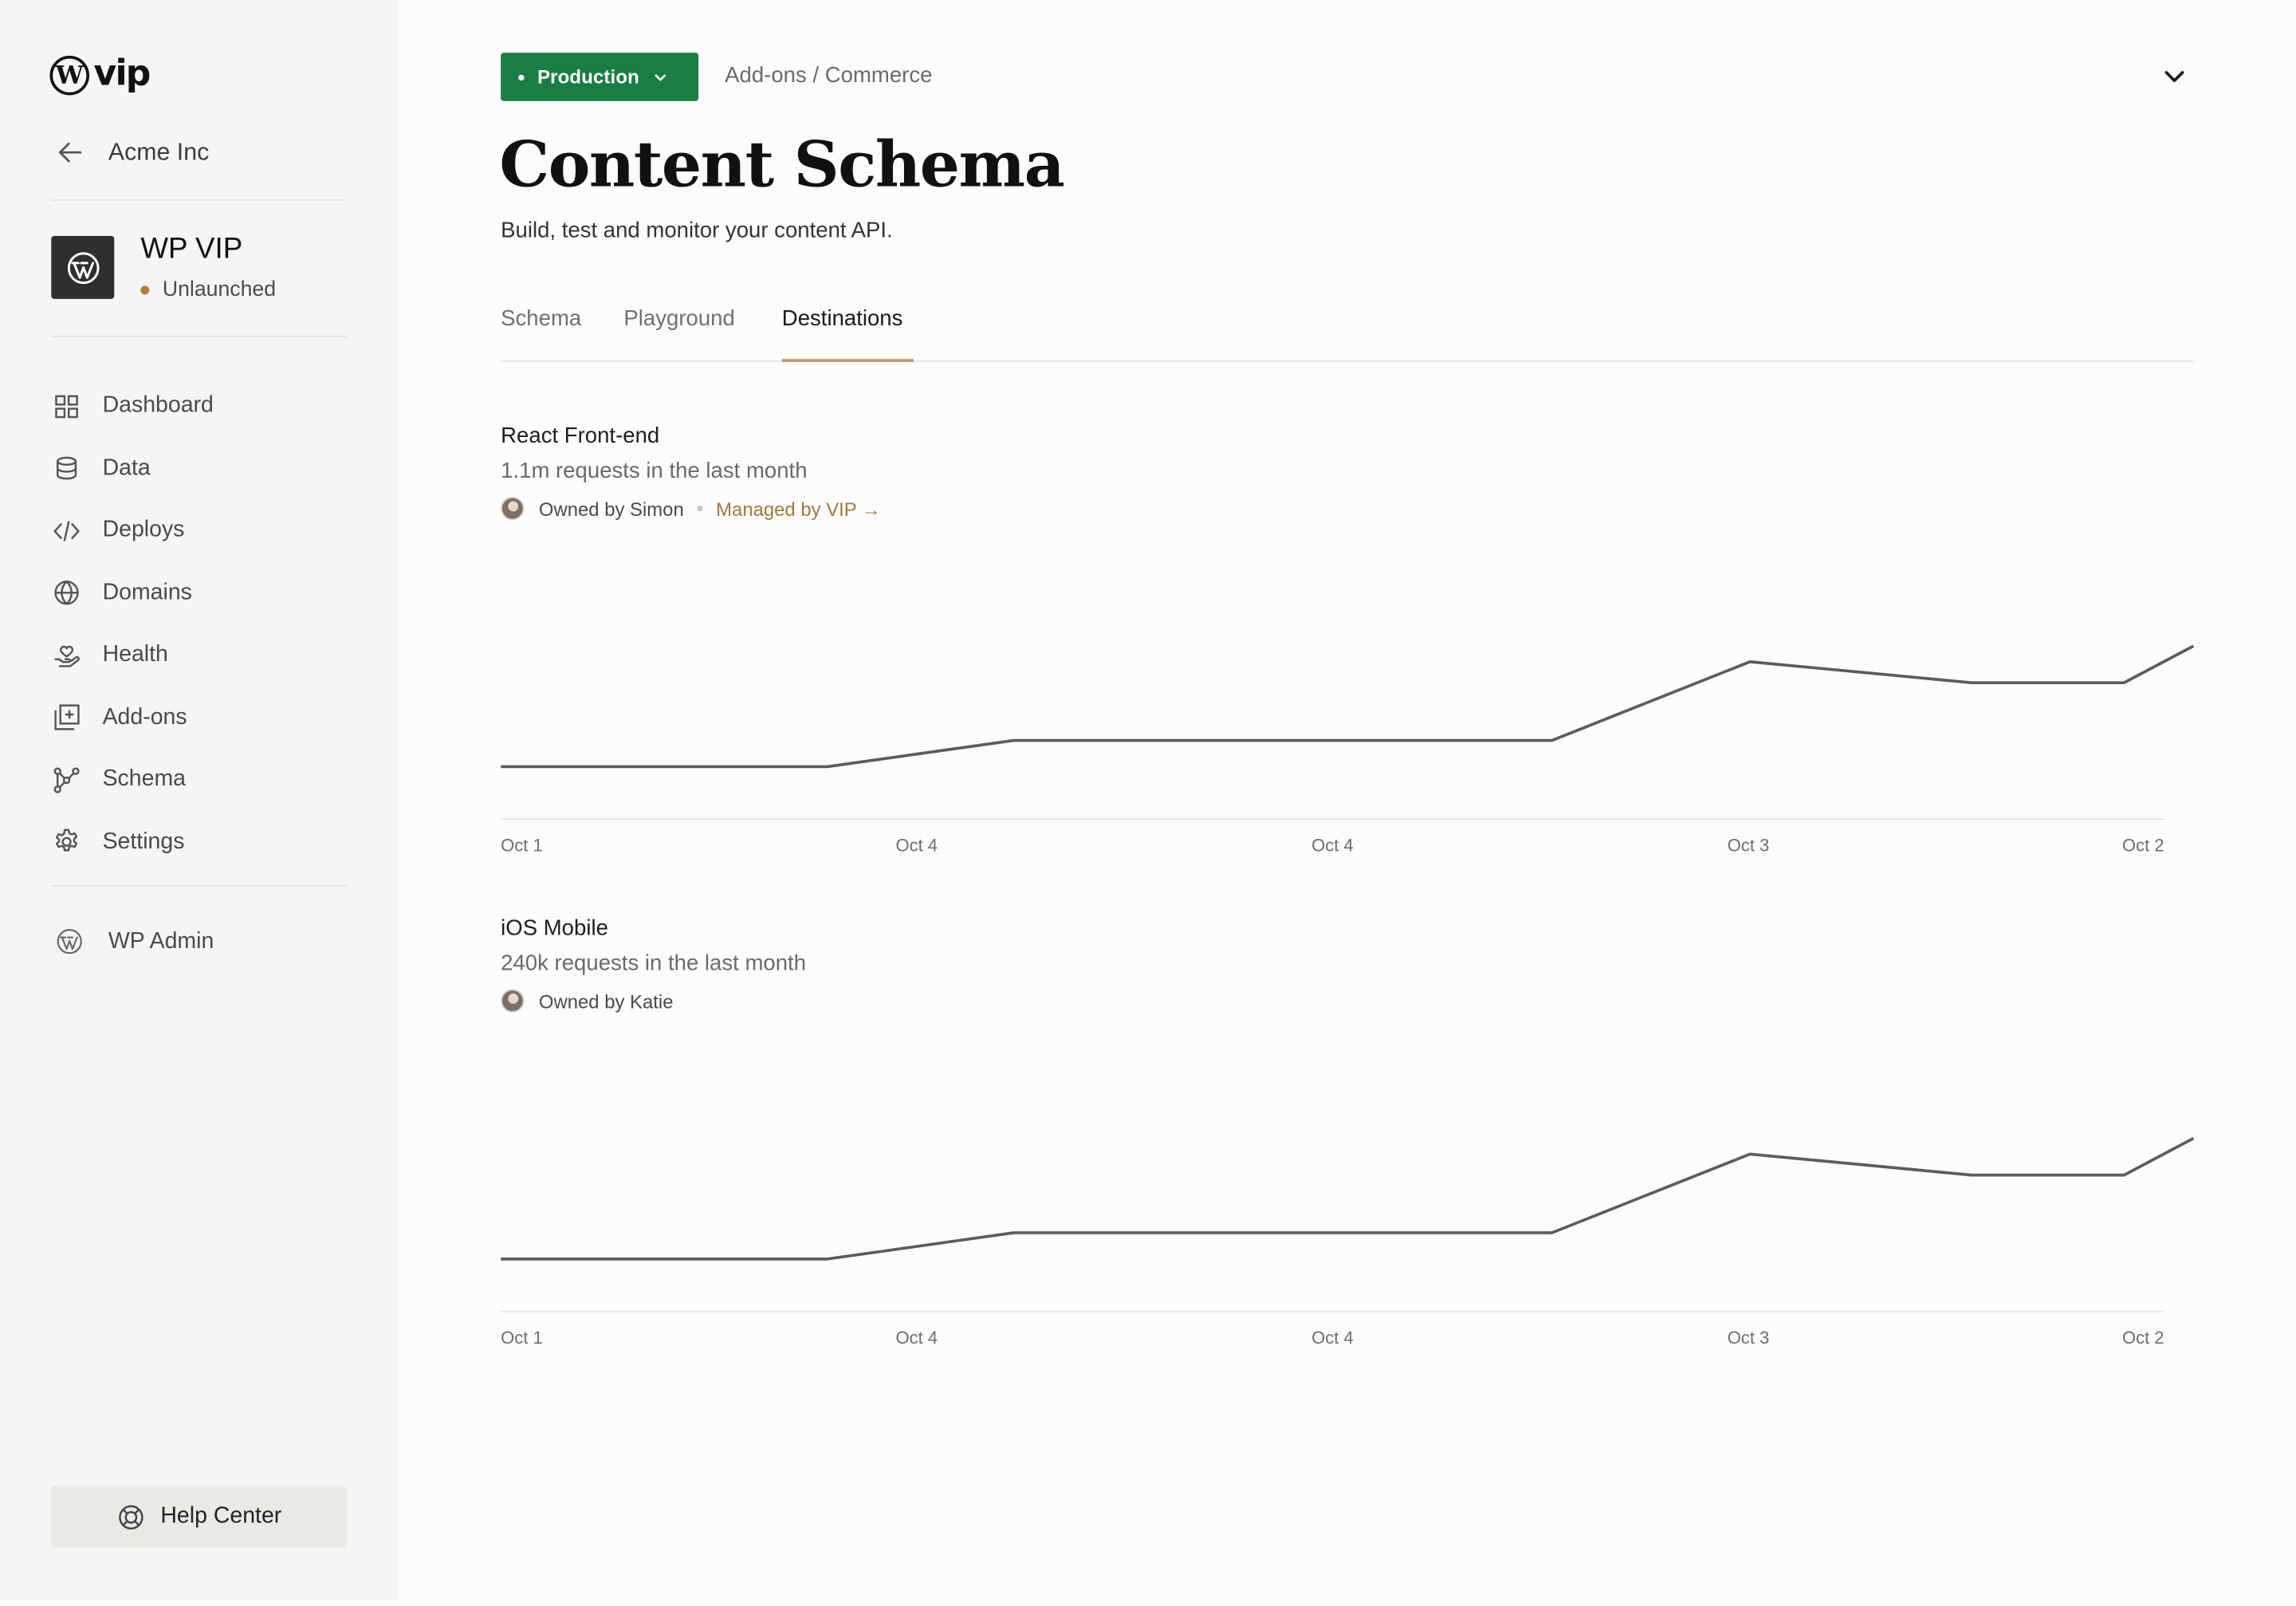 This screenshot has width=2296, height=1606. What do you see at coordinates (143, 530) in the screenshot?
I see `sidebar-item-label: Deploys` at bounding box center [143, 530].